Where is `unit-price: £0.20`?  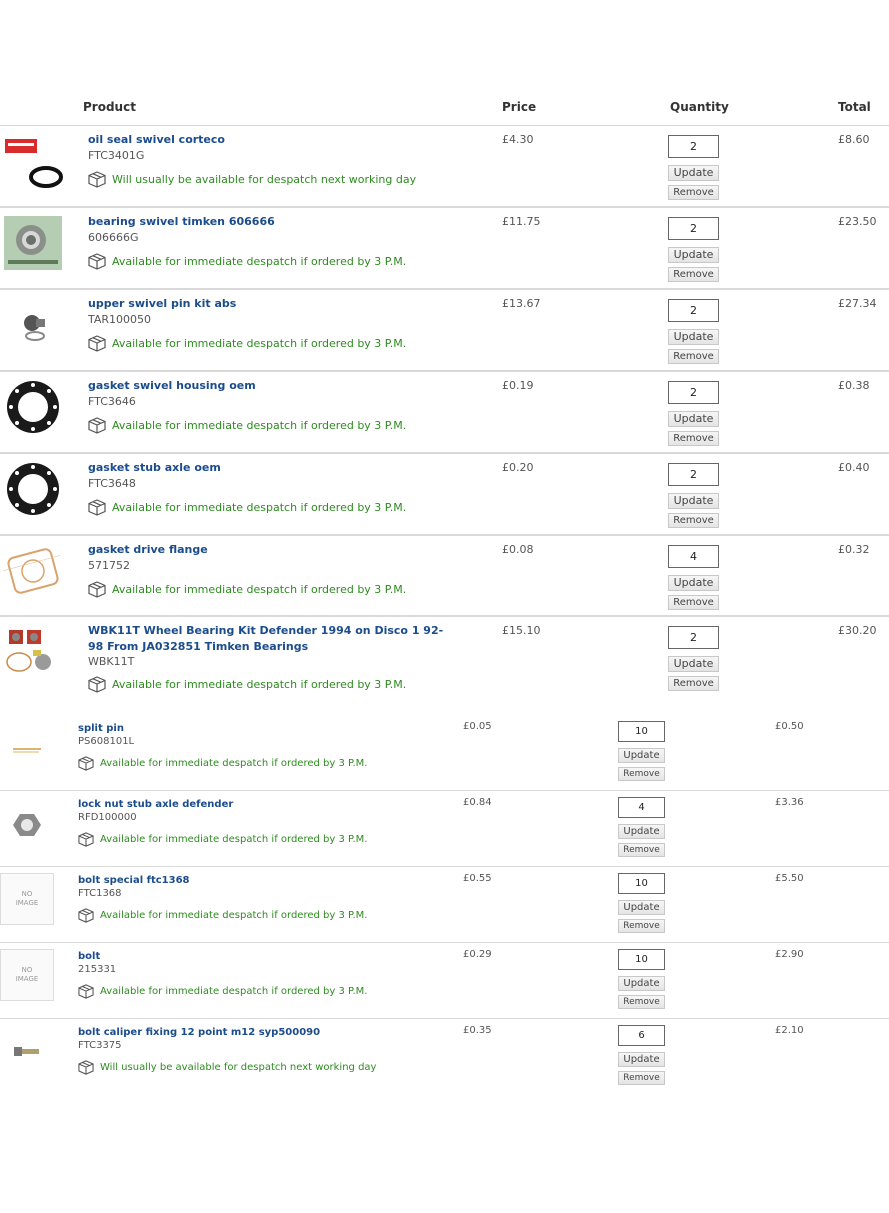 unit-price: £0.20 is located at coordinates (518, 467).